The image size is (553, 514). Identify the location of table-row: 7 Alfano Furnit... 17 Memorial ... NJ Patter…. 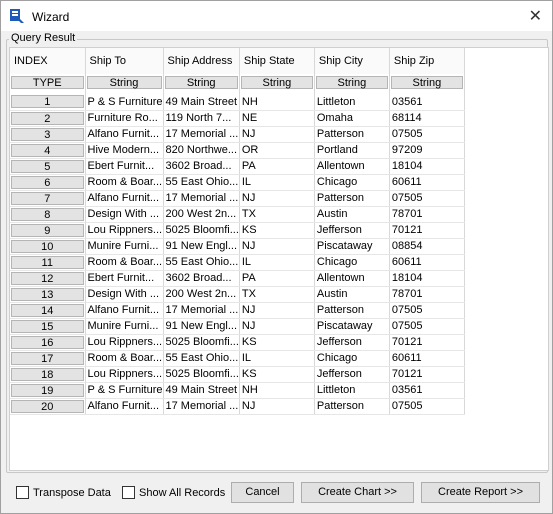
(237, 198).